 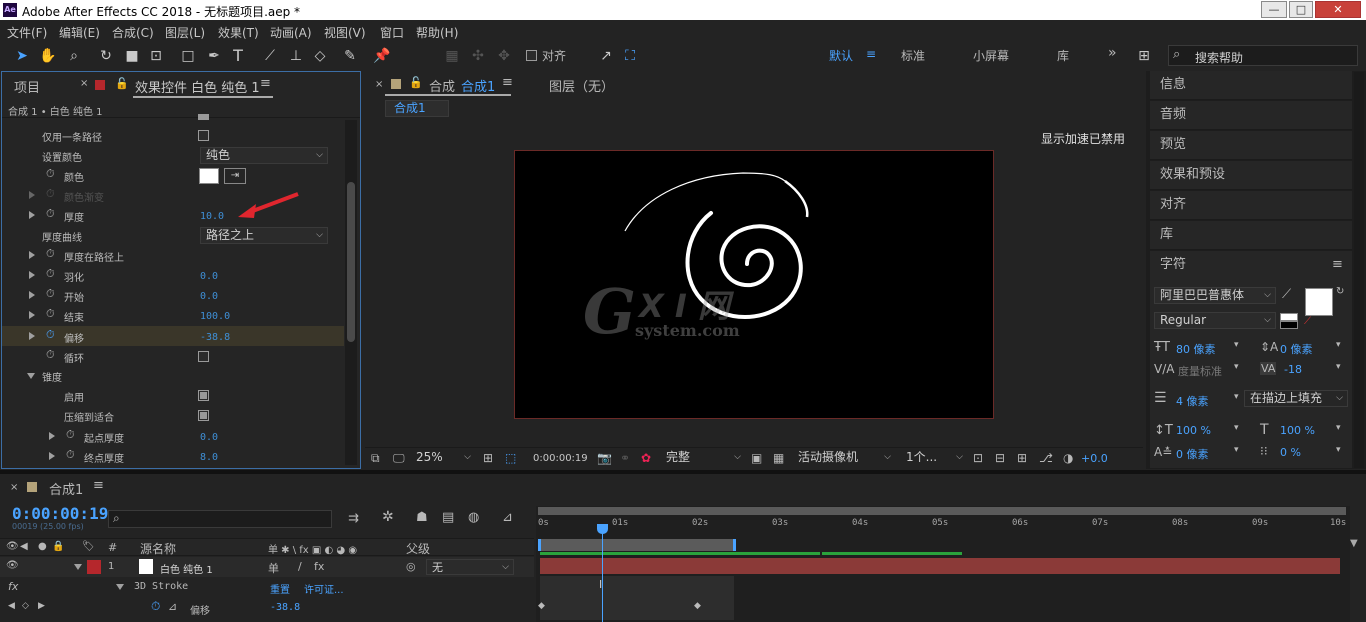 I want to click on no-fill-icon: ⟋, so click(x=1307, y=321).